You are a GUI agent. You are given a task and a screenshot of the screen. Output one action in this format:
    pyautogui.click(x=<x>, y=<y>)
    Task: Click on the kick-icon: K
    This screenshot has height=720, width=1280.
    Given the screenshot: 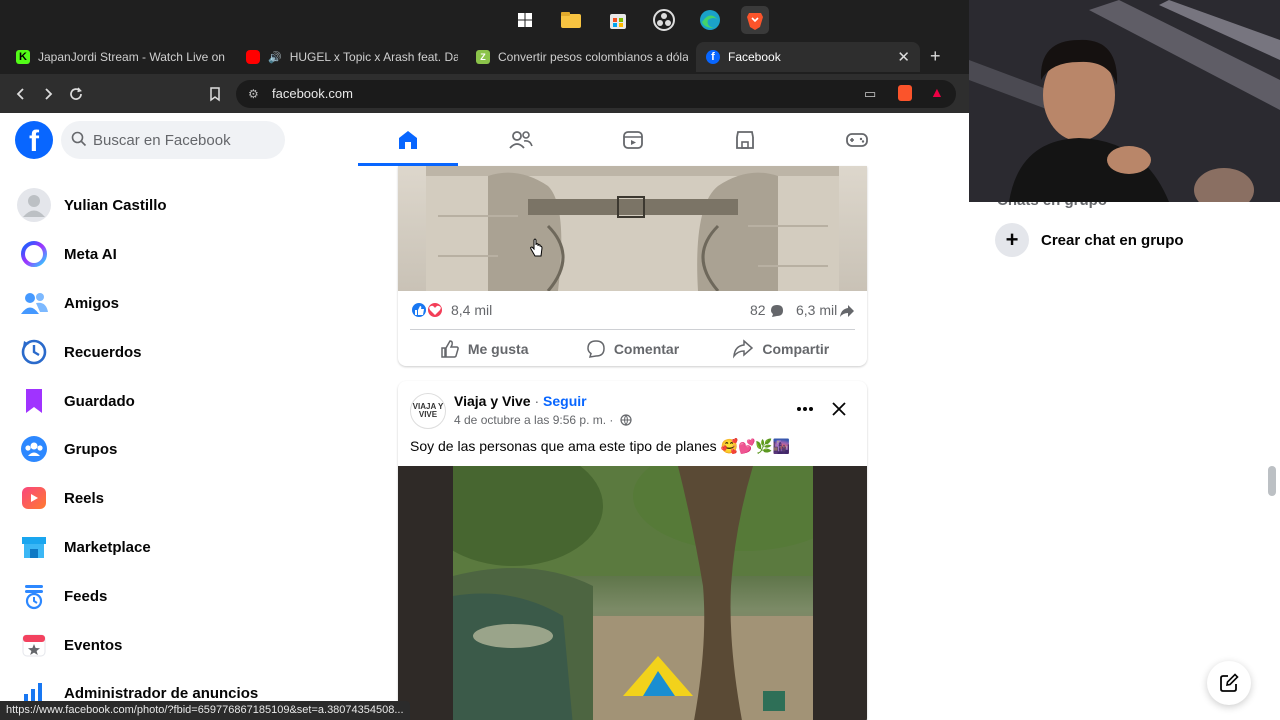 What is the action you would take?
    pyautogui.click(x=23, y=57)
    